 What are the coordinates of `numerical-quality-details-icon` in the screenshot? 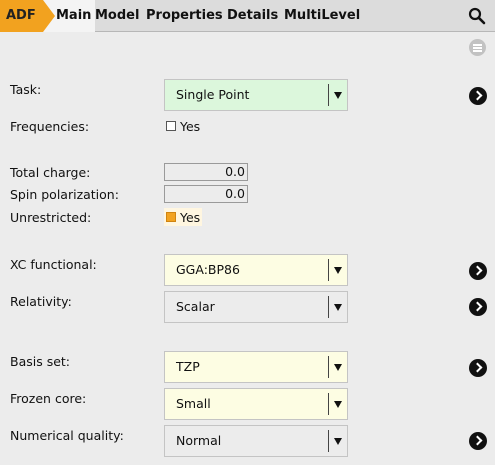 It's located at (478, 441).